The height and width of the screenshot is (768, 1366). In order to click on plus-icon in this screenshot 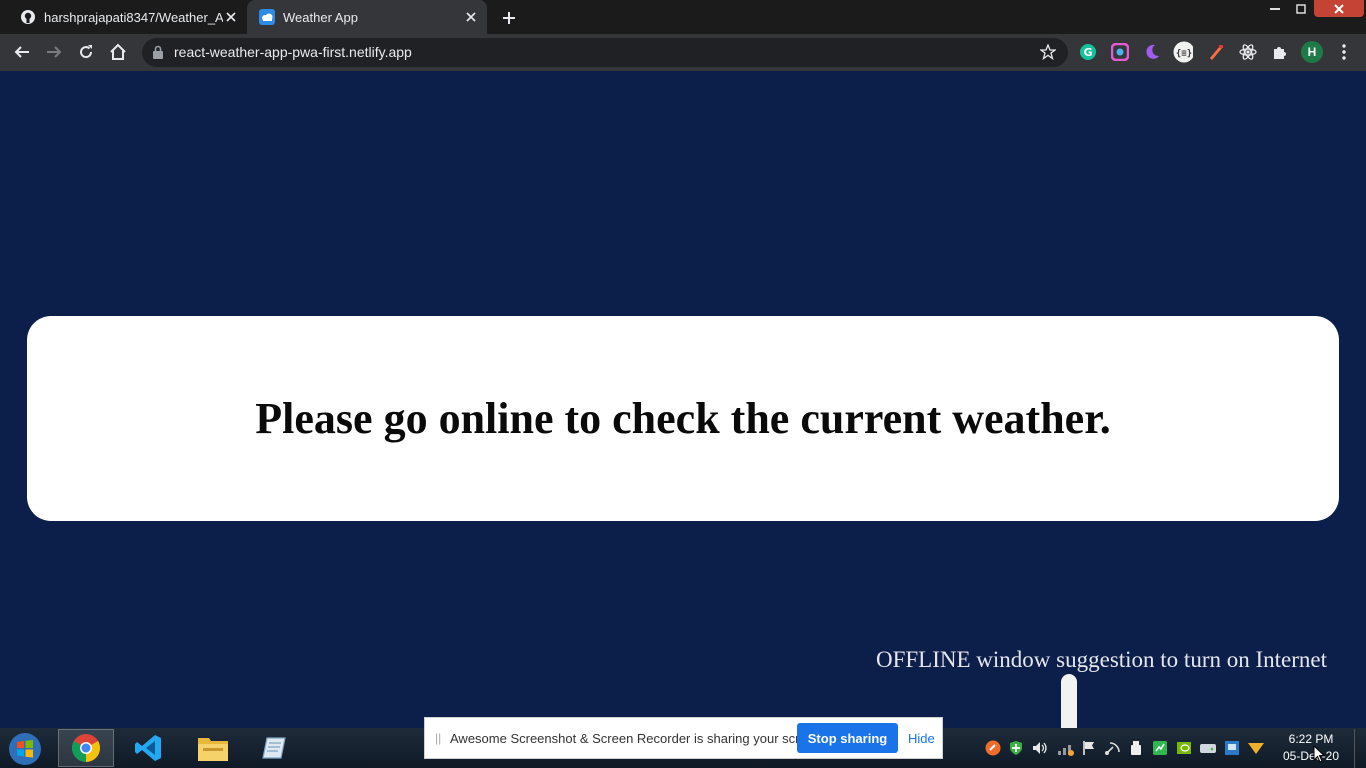, I will do `click(509, 18)`.